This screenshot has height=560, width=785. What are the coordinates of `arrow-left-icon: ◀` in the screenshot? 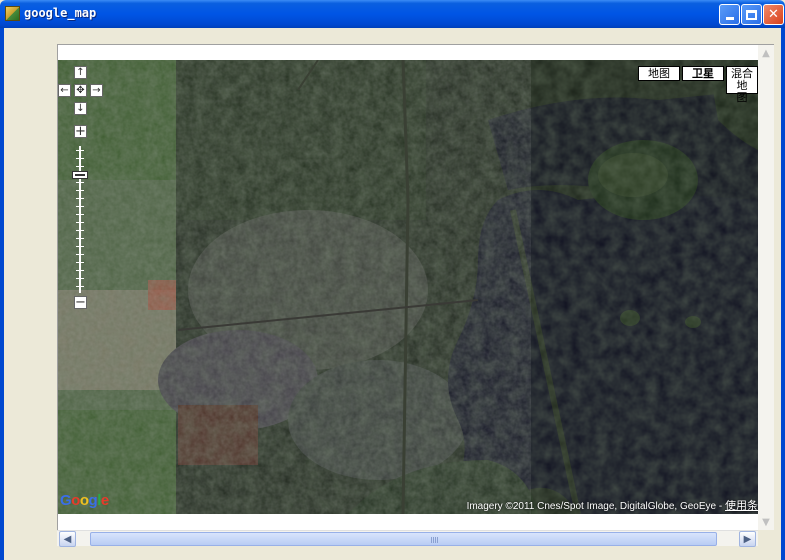 It's located at (67, 539).